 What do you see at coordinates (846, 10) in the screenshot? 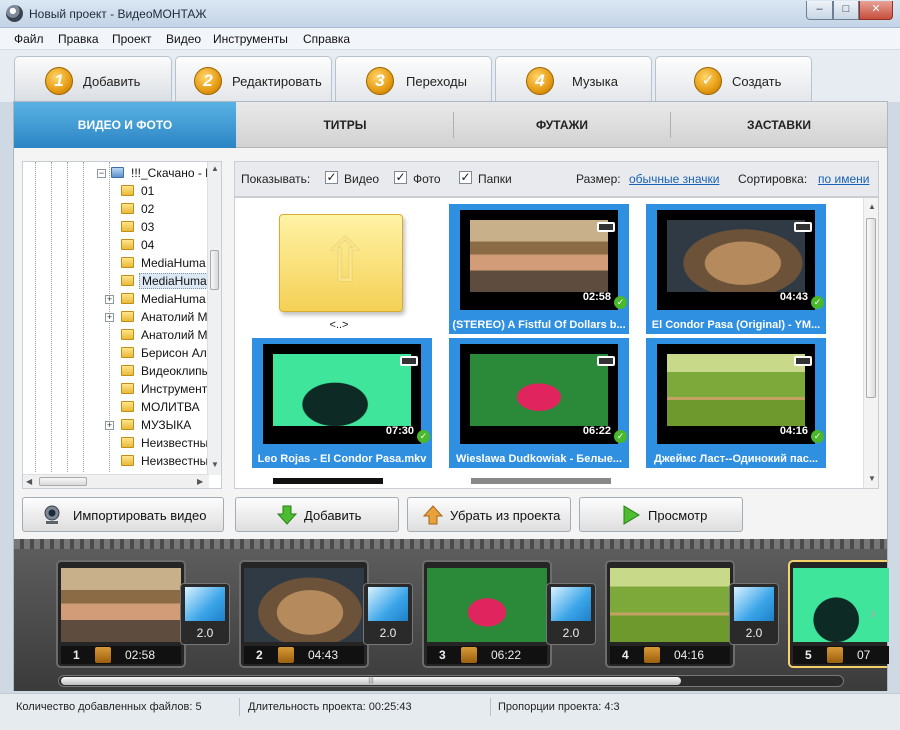
I see `maximize-button: □` at bounding box center [846, 10].